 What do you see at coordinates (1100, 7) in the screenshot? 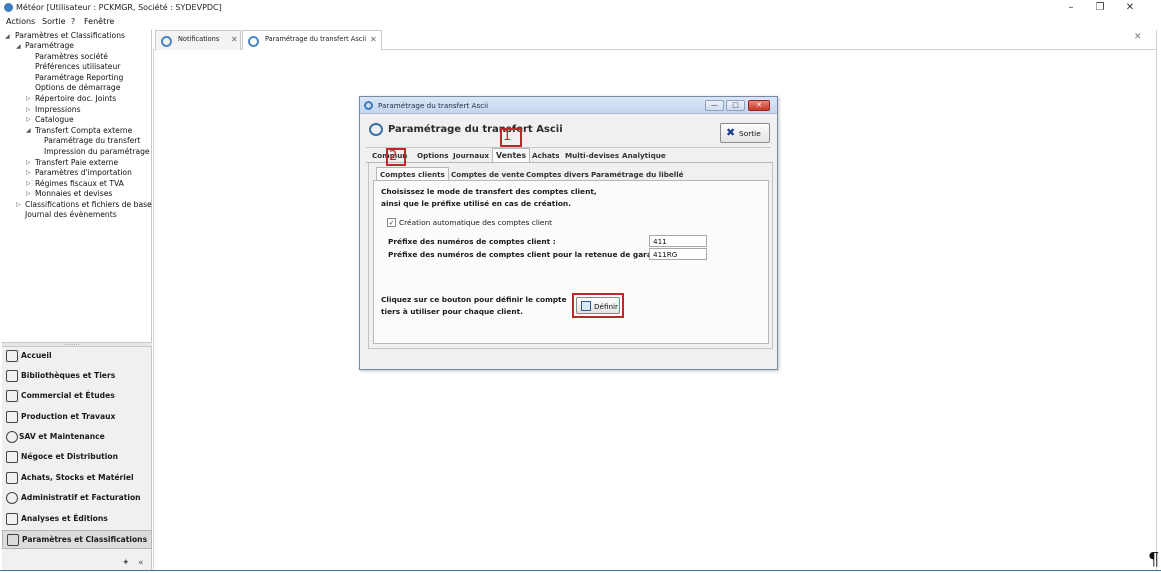
I see `restore-button: ❐` at bounding box center [1100, 7].